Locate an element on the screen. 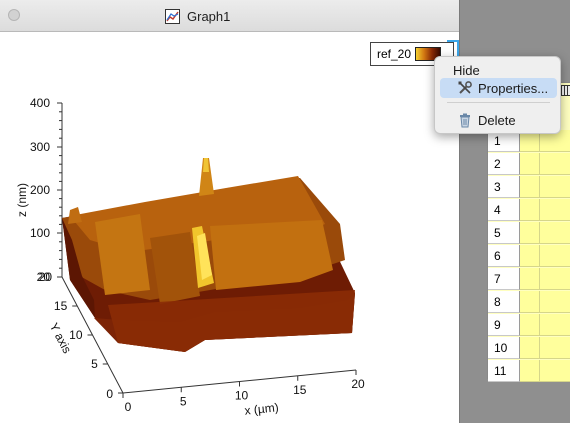 The image size is (570, 423). y-tick-label: 15 is located at coordinates (61, 306).